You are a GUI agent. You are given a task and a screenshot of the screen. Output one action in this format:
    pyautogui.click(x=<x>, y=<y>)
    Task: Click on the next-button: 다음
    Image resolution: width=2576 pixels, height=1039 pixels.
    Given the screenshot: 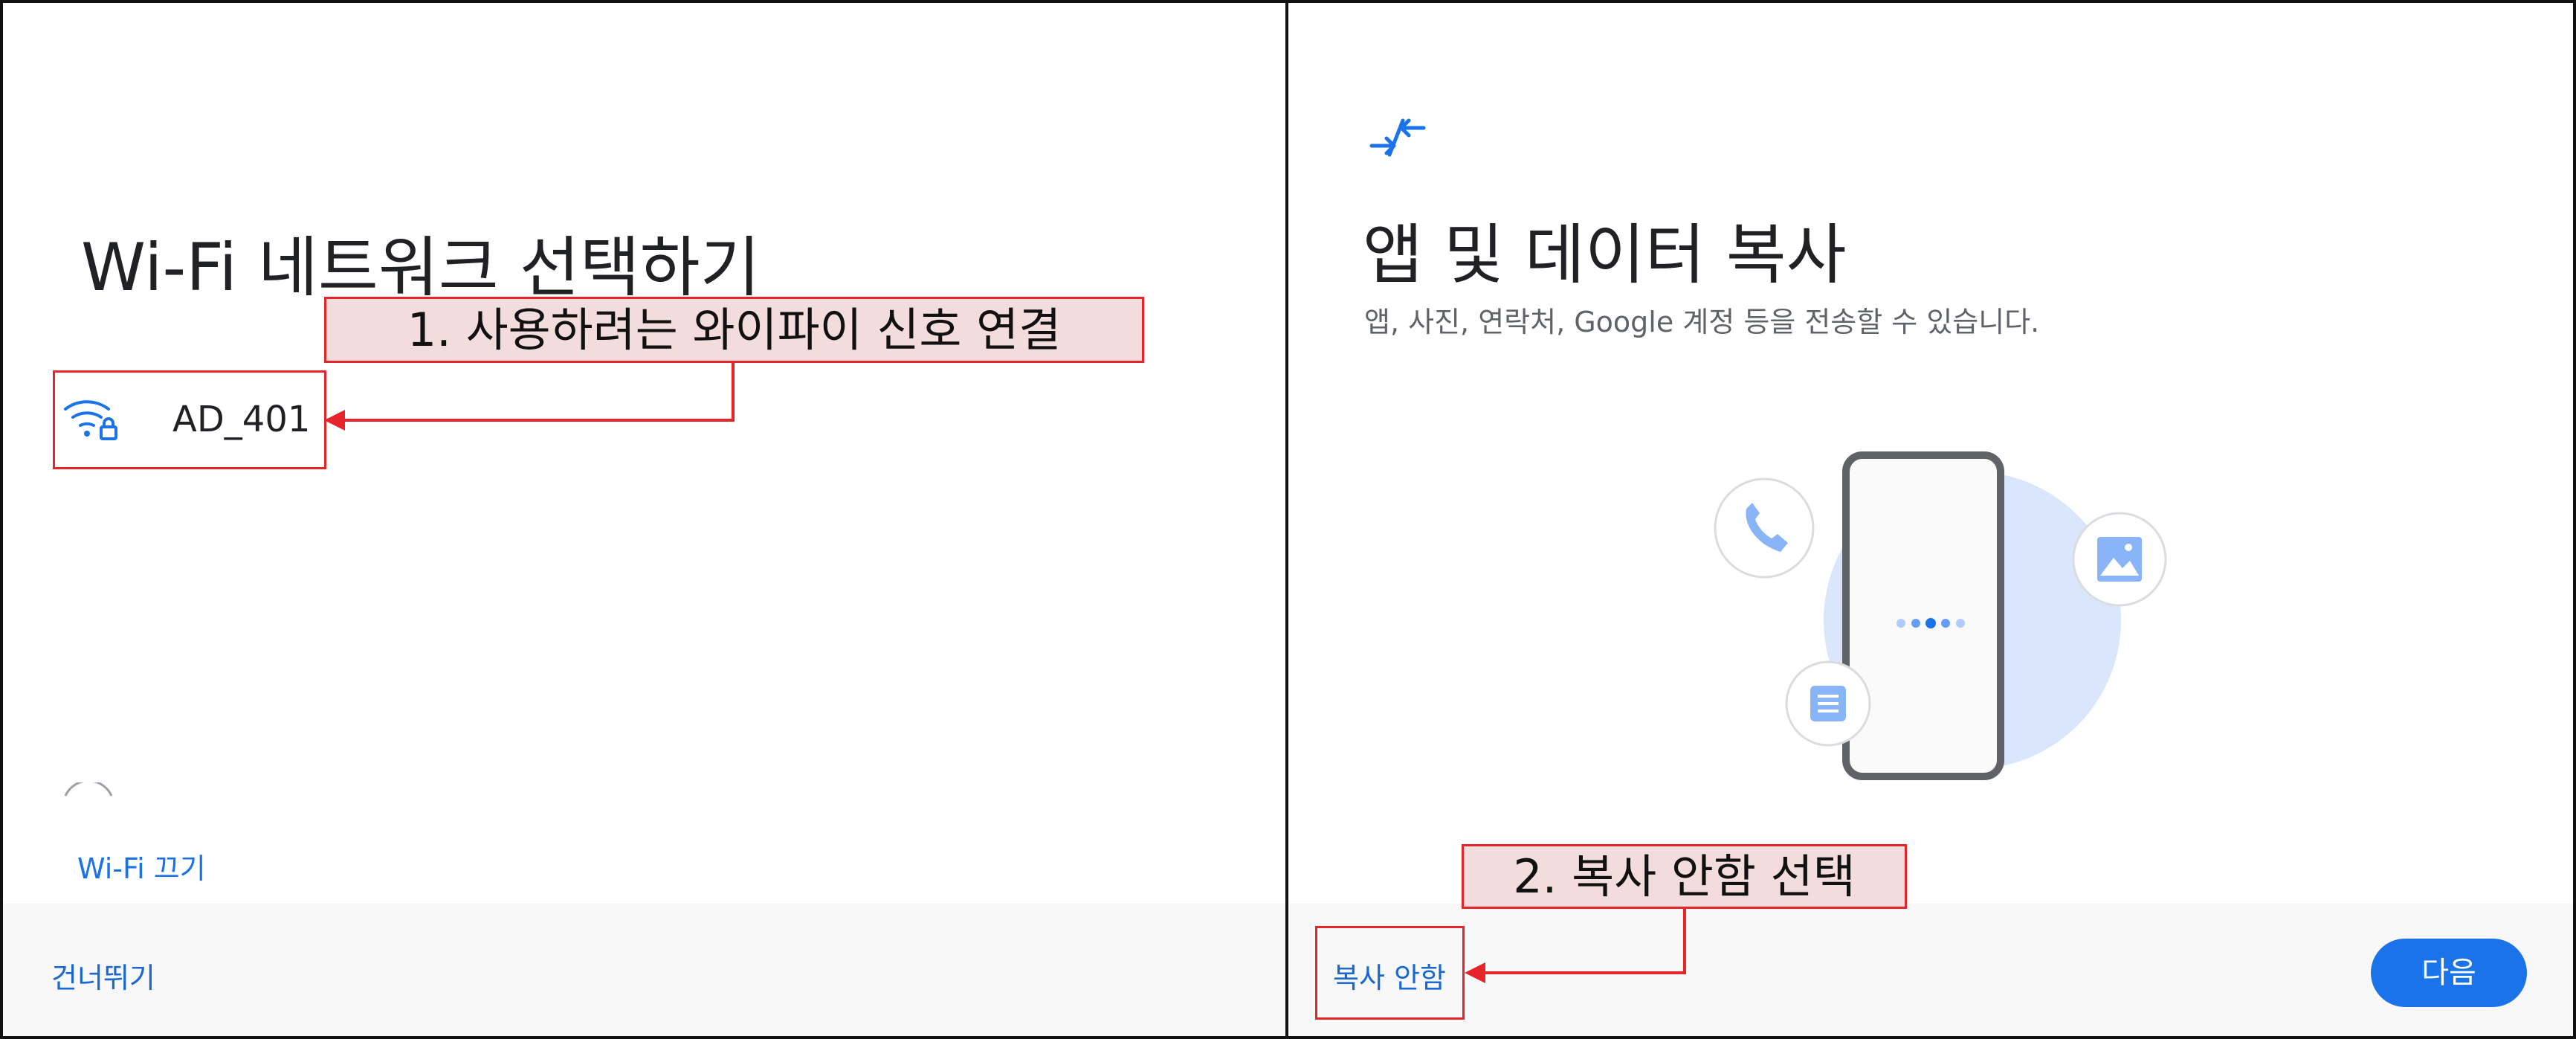 What is the action you would take?
    pyautogui.click(x=2449, y=973)
    